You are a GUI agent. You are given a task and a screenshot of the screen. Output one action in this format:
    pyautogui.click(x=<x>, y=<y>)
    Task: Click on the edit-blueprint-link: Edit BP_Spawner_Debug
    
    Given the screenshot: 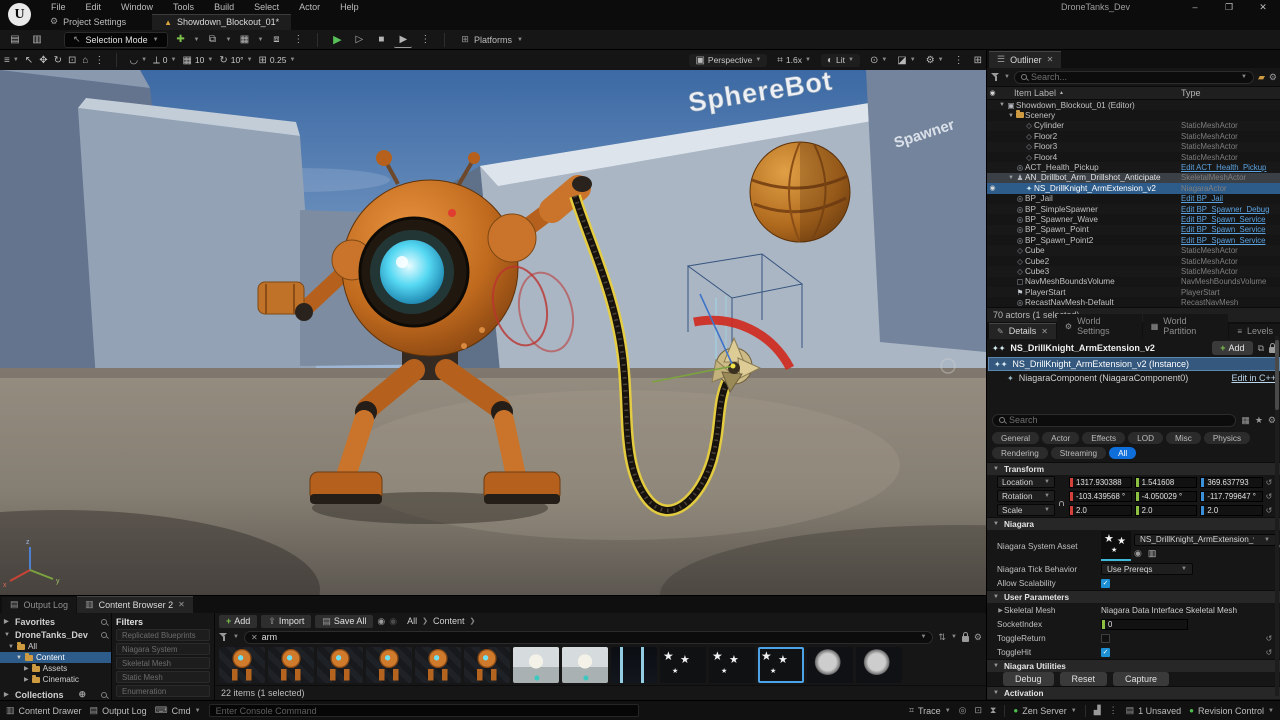 What is the action you would take?
    pyautogui.click(x=1230, y=209)
    